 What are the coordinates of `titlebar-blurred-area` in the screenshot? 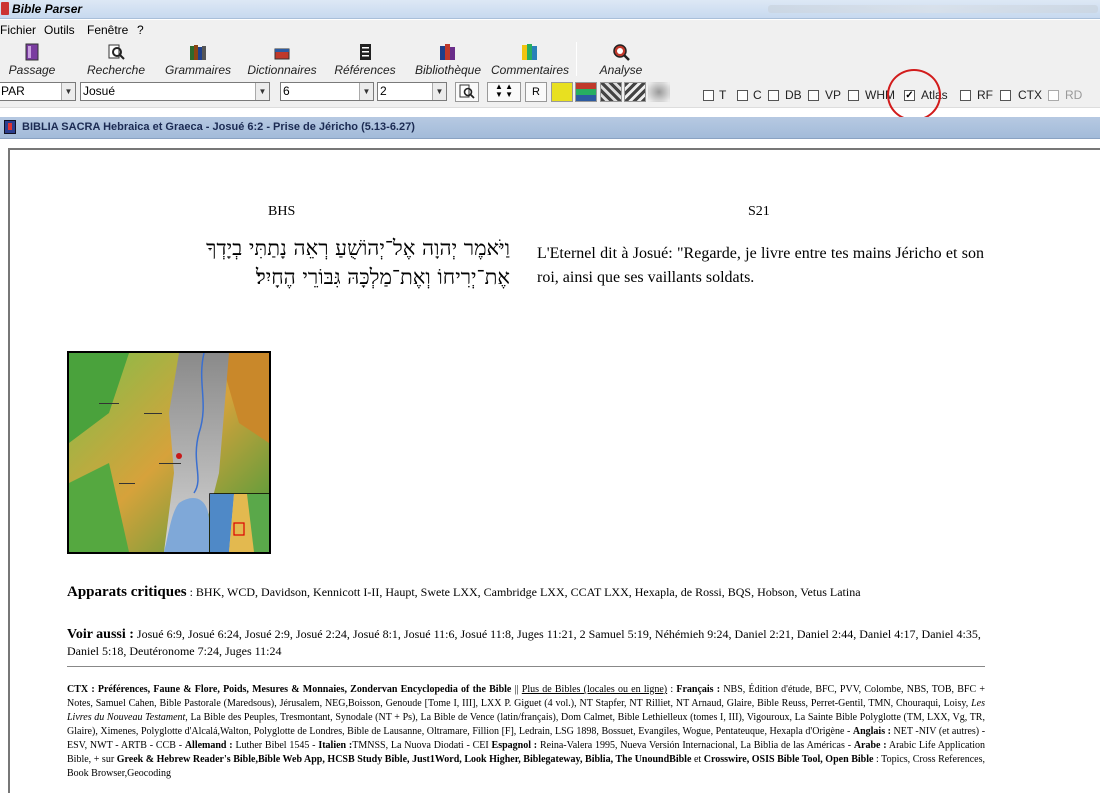 It's located at (933, 9).